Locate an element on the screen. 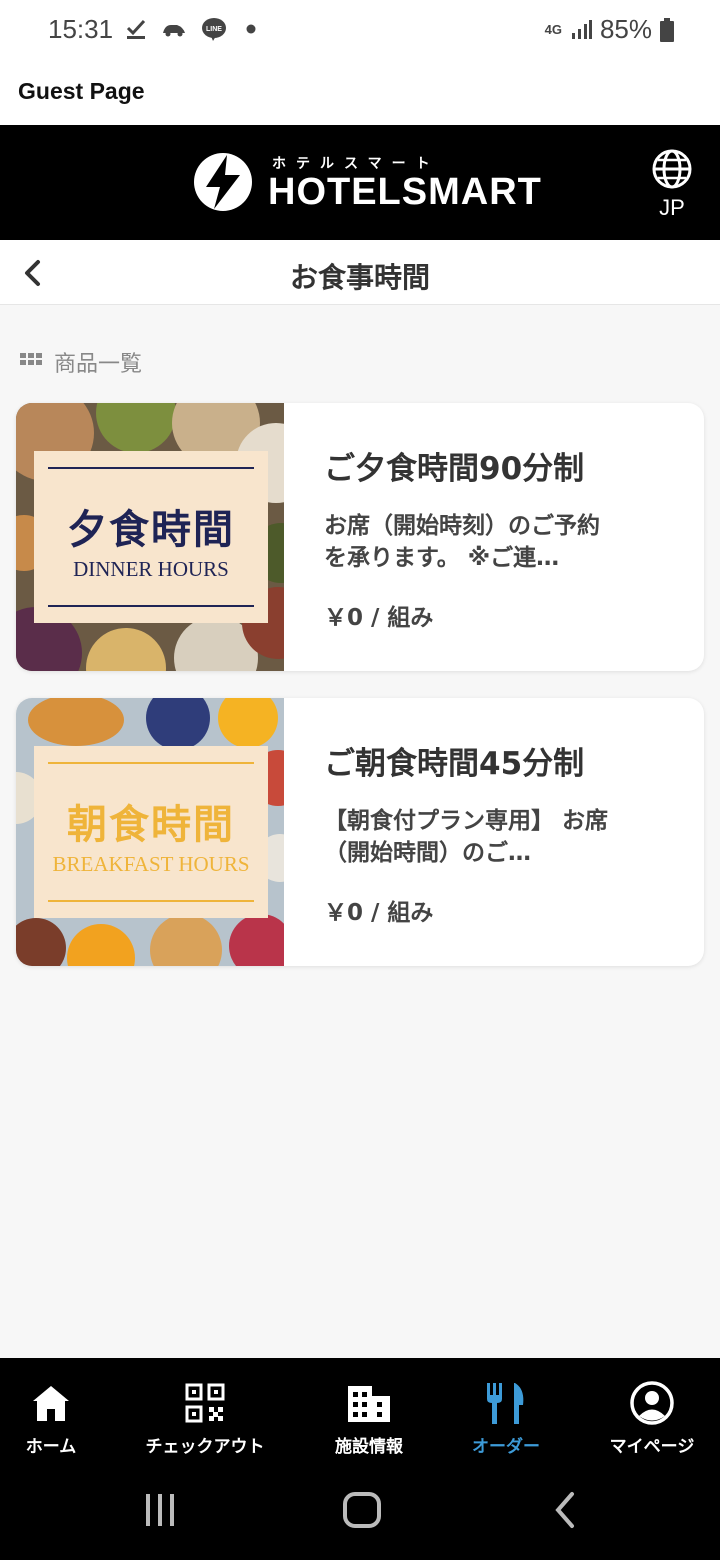  network-icon: 4G is located at coordinates (553, 29).